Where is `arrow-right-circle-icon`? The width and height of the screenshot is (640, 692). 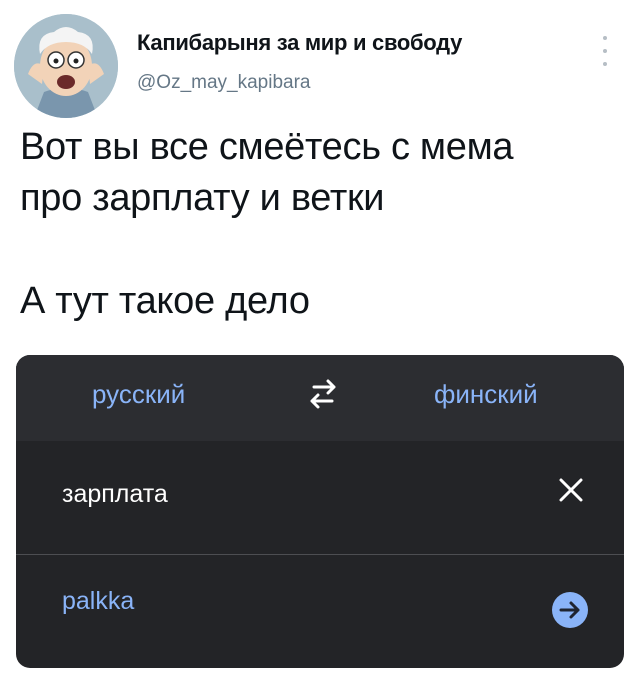
arrow-right-circle-icon is located at coordinates (570, 610).